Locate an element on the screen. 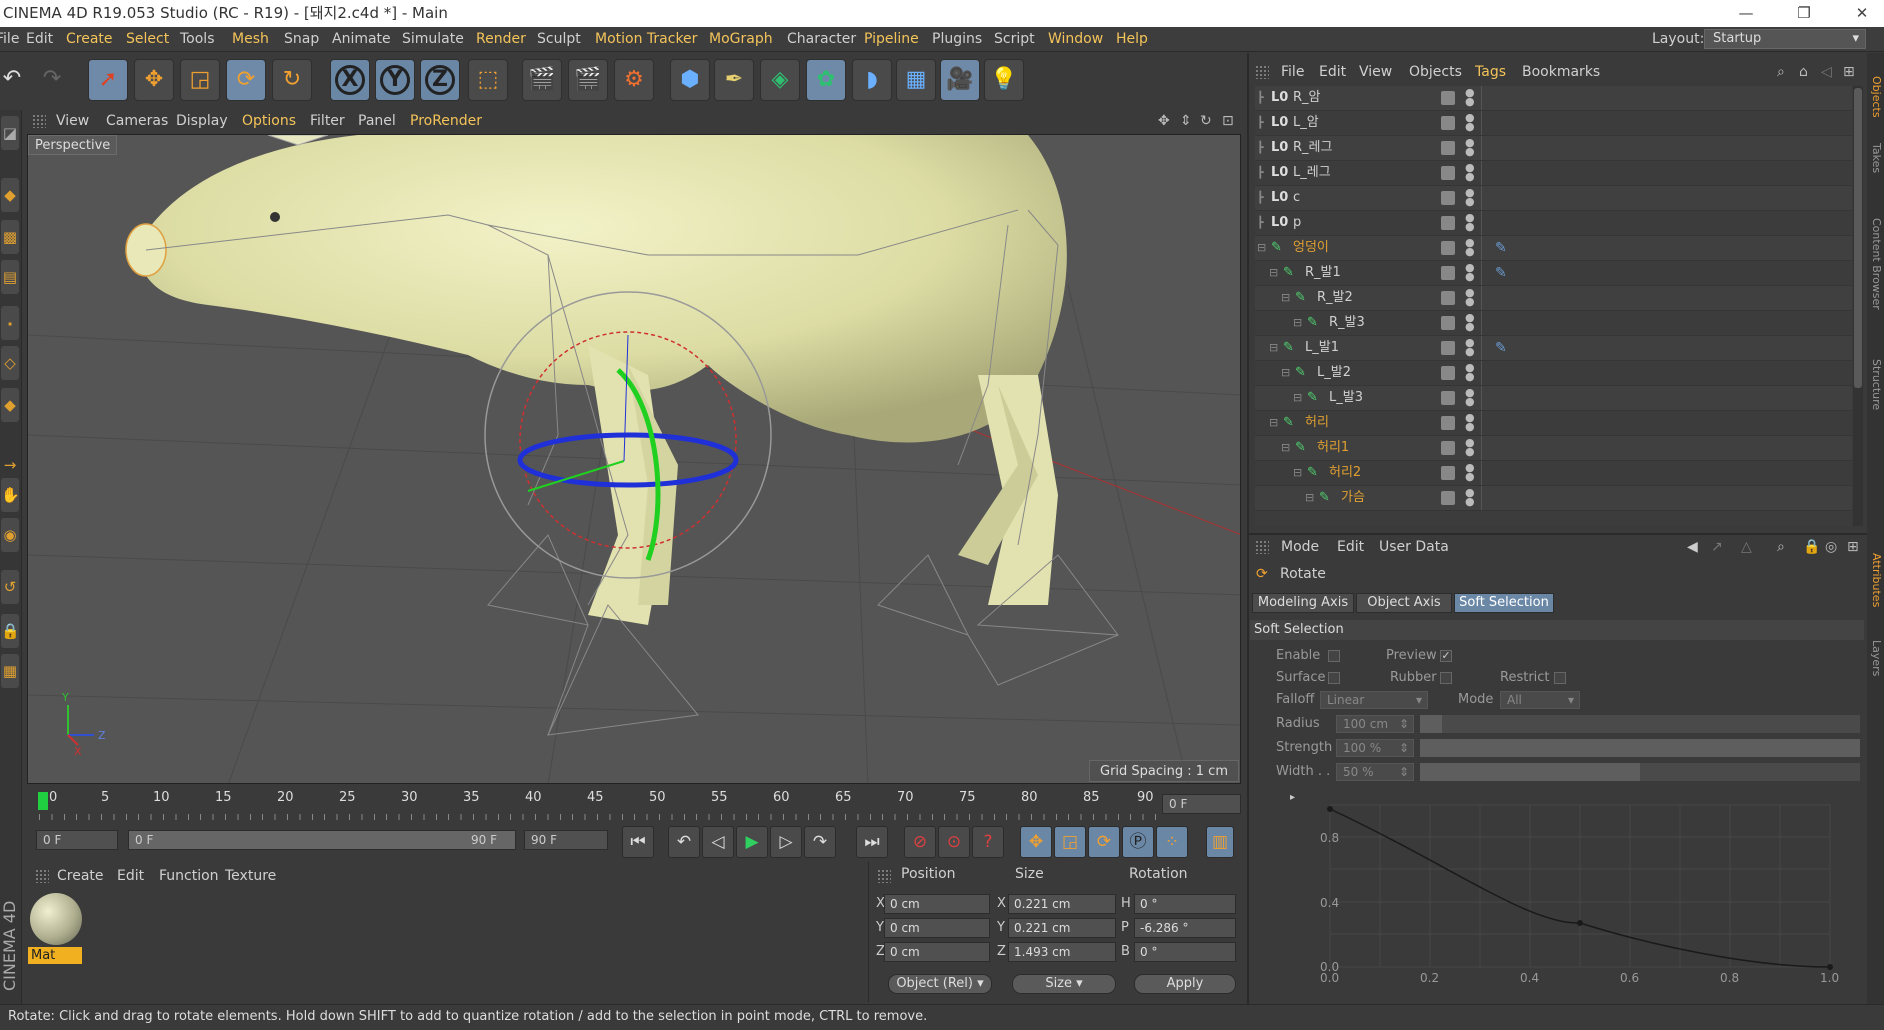 The height and width of the screenshot is (1030, 1884). menu-create: Create is located at coordinates (89, 39).